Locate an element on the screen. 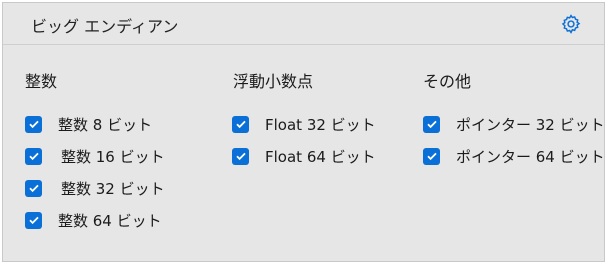  checkbox-label: 整数 64 ビット is located at coordinates (110, 220).